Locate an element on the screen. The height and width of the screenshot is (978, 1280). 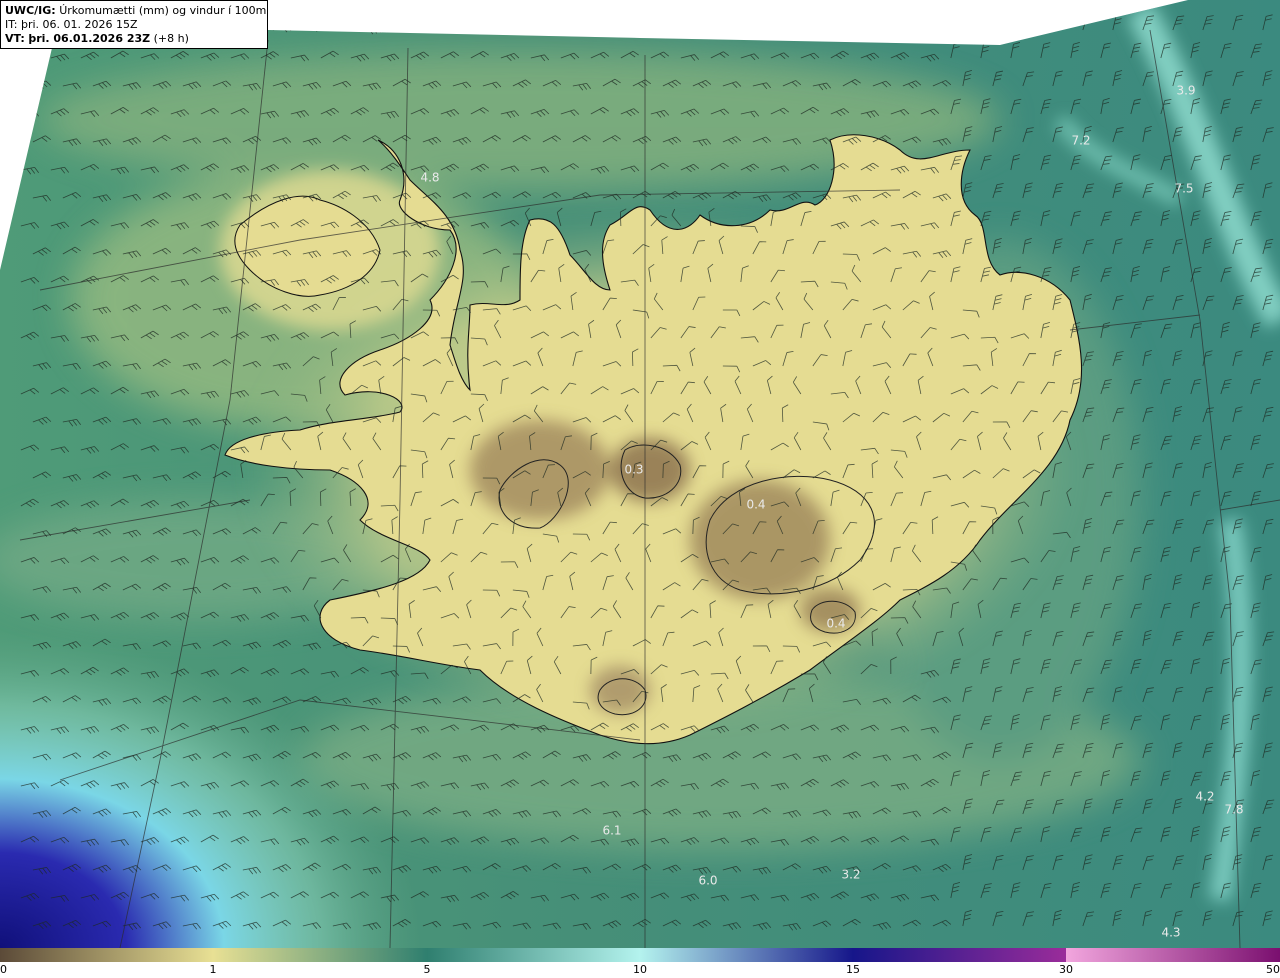
init-time-line: IT: þri. 06. 01. 2026 15Z is located at coordinates (134, 25).